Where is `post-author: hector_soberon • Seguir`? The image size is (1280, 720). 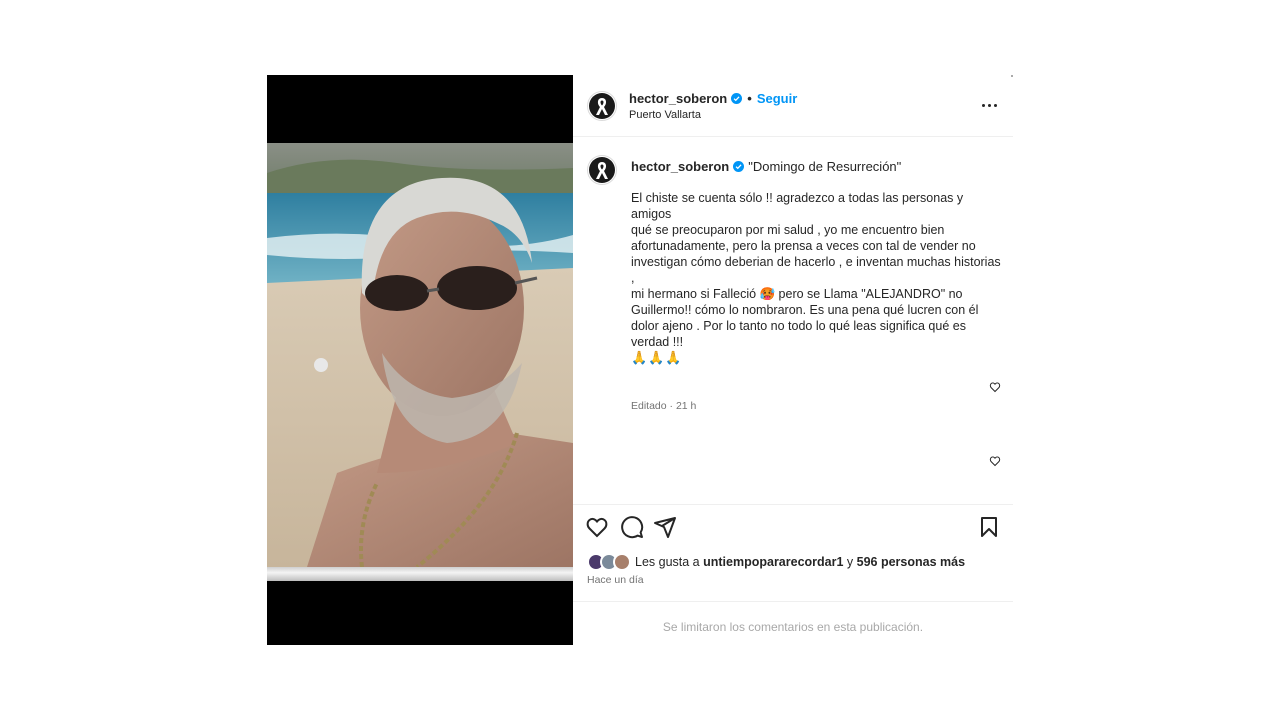
post-author: hector_soberon • Seguir is located at coordinates (713, 98).